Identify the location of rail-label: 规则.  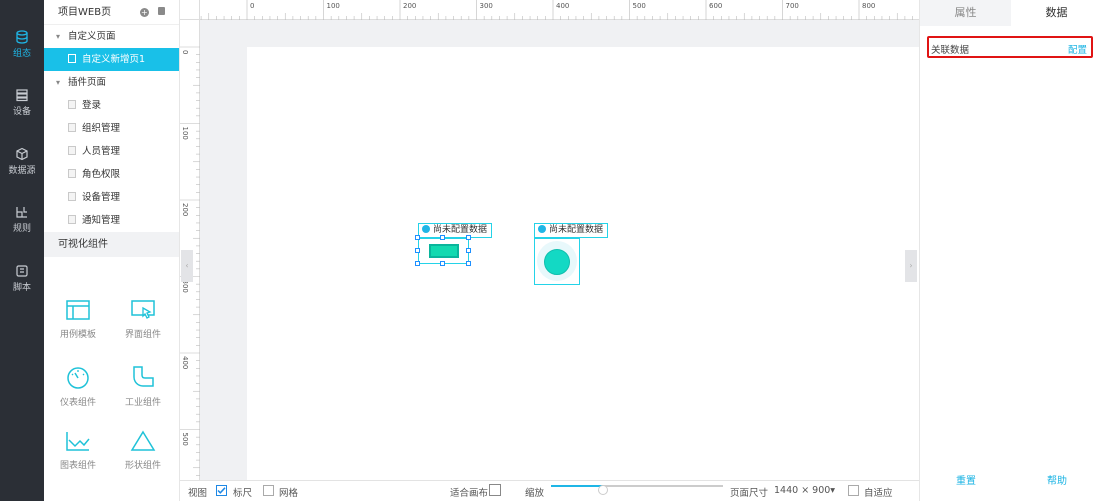
(21, 229).